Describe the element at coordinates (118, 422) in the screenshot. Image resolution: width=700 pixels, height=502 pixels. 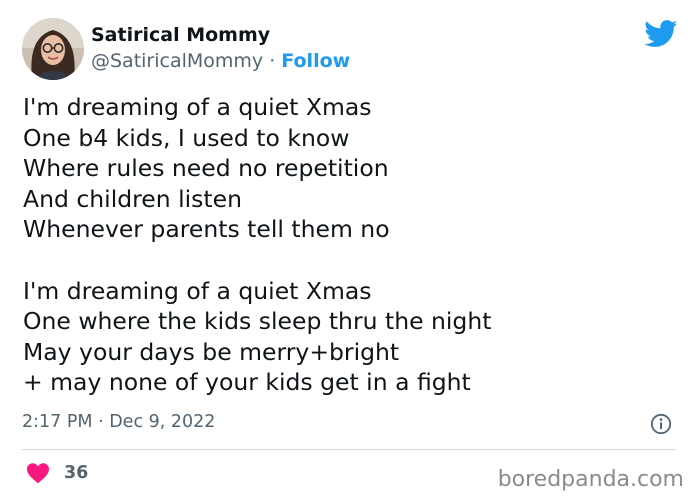
I see `timestamp: 2:17 PM · Dec 9, 2022` at that location.